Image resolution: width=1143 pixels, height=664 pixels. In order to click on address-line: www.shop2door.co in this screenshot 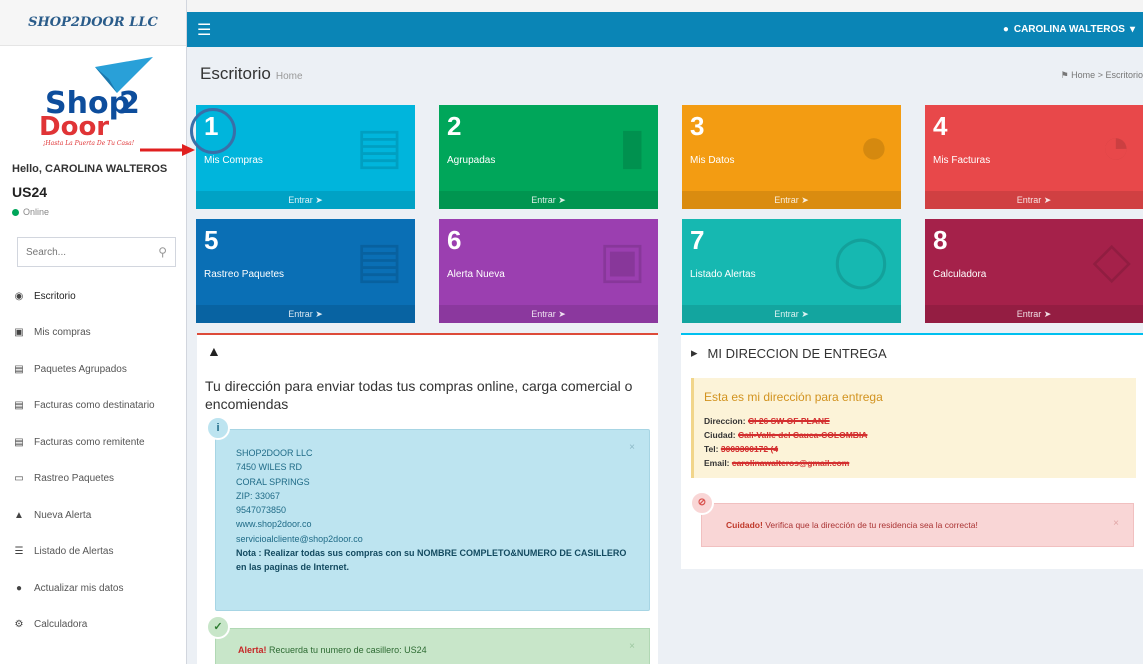, I will do `click(436, 524)`.